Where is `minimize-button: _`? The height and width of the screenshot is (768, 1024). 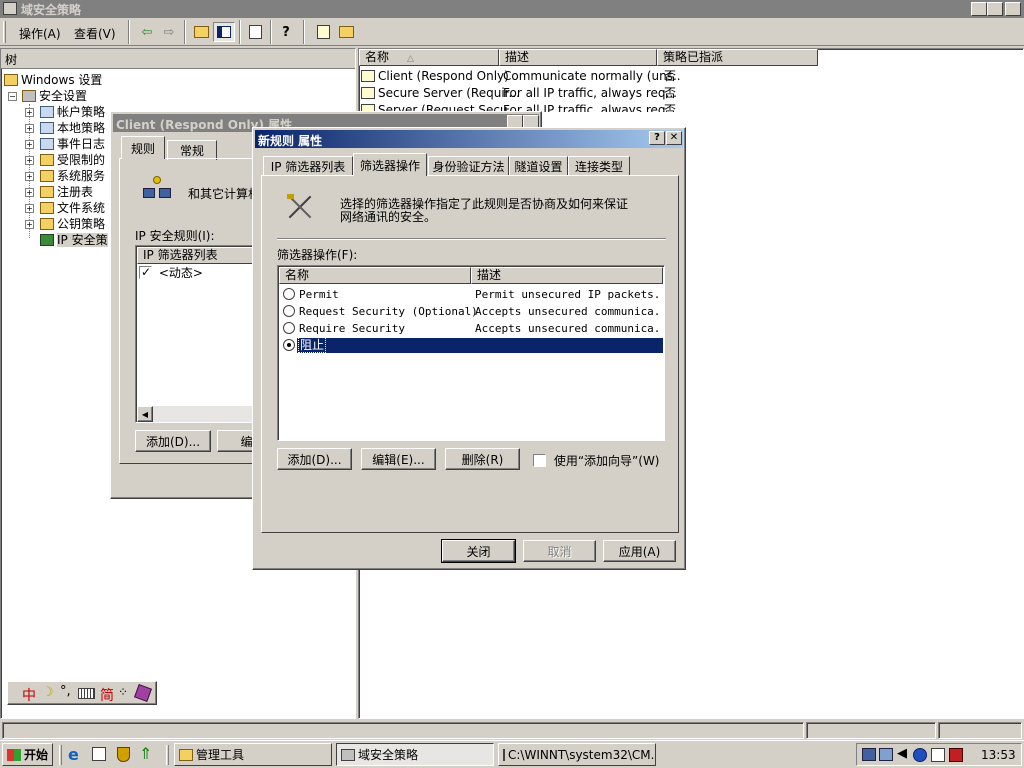 minimize-button: _ is located at coordinates (979, 9).